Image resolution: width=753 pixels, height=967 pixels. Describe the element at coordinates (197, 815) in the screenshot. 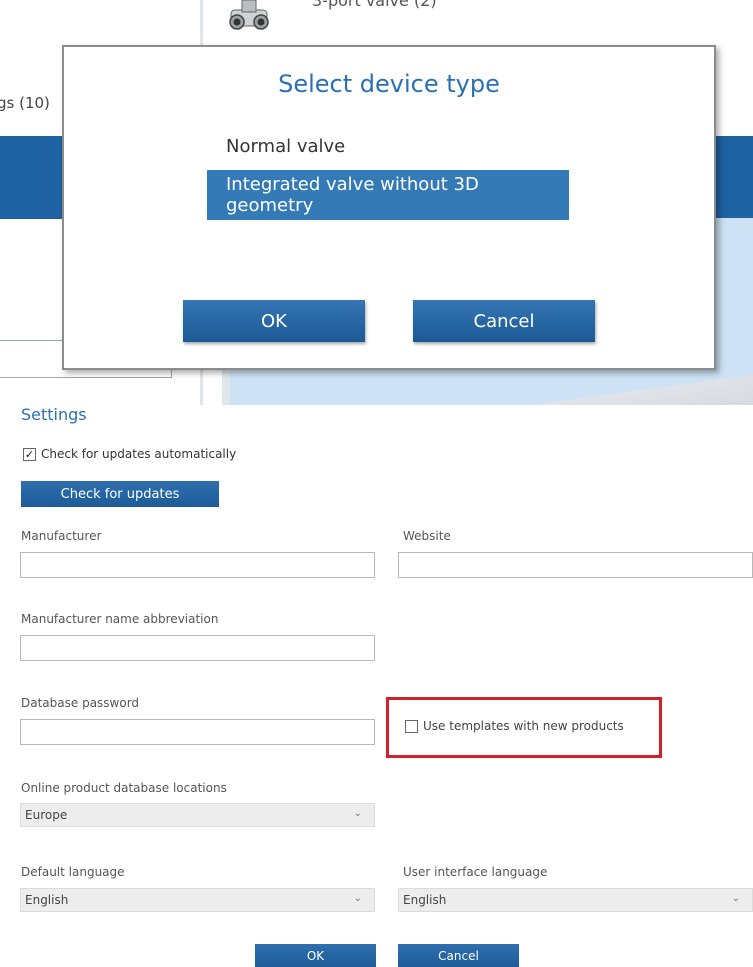

I see `db-location-select: Europe ⌄` at that location.